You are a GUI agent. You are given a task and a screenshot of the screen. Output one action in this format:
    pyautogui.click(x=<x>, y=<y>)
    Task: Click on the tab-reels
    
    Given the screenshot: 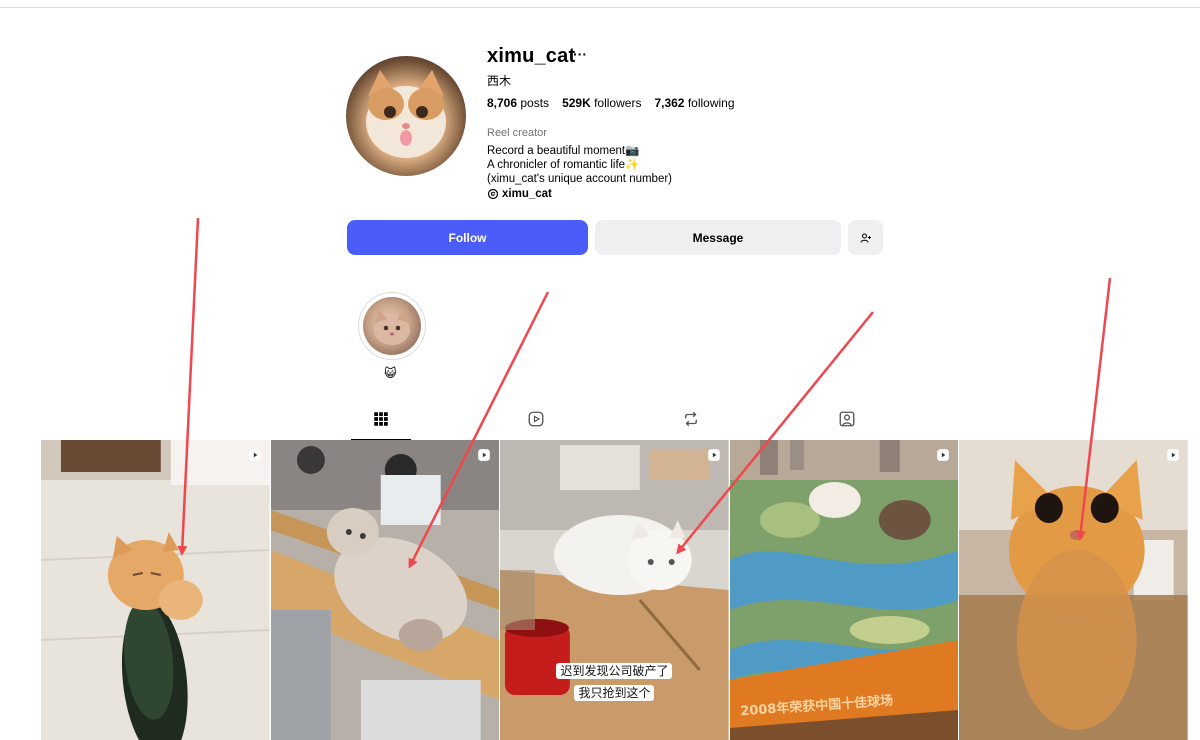 What is the action you would take?
    pyautogui.click(x=536, y=425)
    